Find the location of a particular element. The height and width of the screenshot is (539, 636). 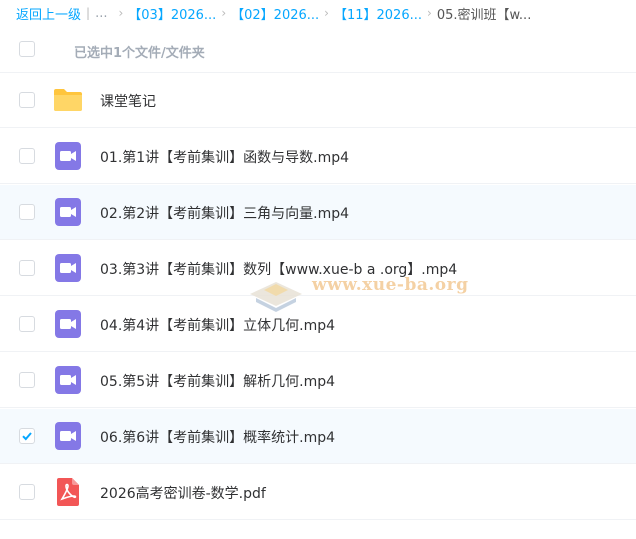

file-name: 06.第6讲【考前集训】概率统计.mp4 is located at coordinates (217, 437).